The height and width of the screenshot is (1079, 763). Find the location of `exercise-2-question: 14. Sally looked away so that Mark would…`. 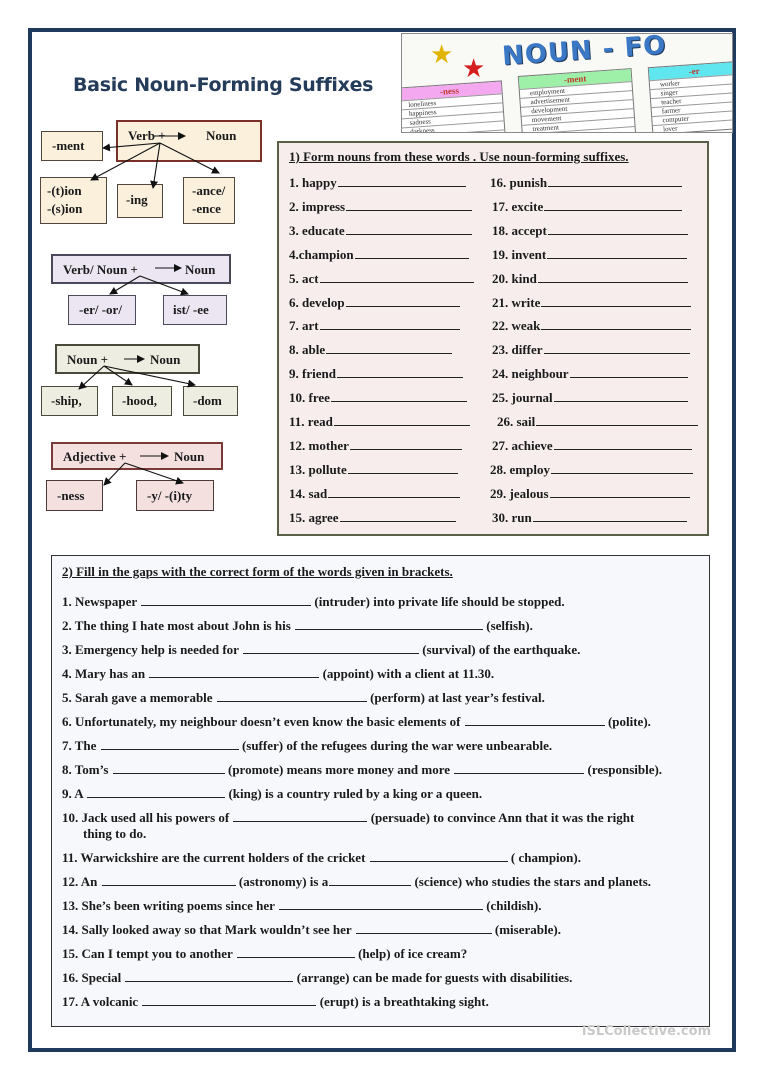

exercise-2-question: 14. Sally looked away so that Mark would… is located at coordinates (311, 930).